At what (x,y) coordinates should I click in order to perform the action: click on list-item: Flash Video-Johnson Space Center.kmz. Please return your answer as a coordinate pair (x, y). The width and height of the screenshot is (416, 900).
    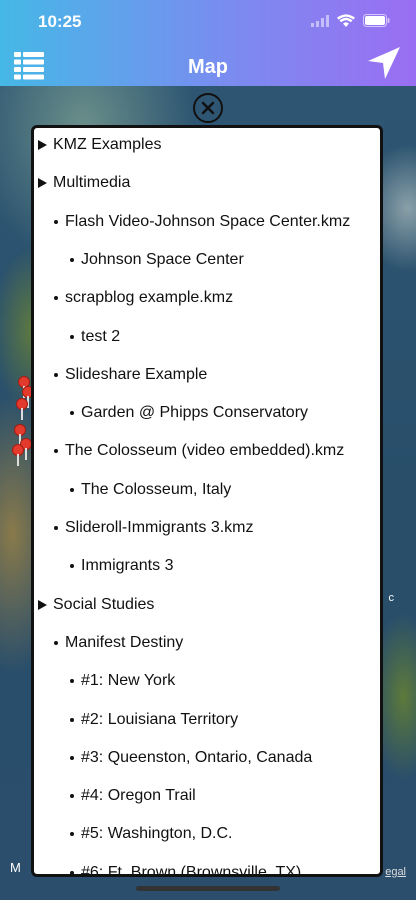
    Looking at the image, I should click on (192, 222).